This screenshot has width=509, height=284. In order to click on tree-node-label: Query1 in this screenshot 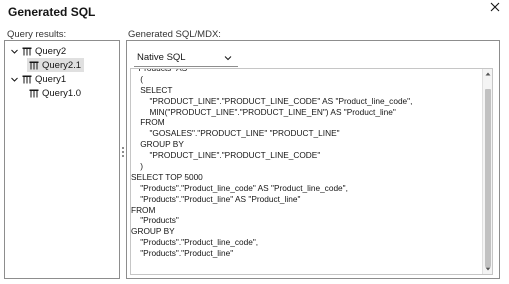, I will do `click(51, 79)`.